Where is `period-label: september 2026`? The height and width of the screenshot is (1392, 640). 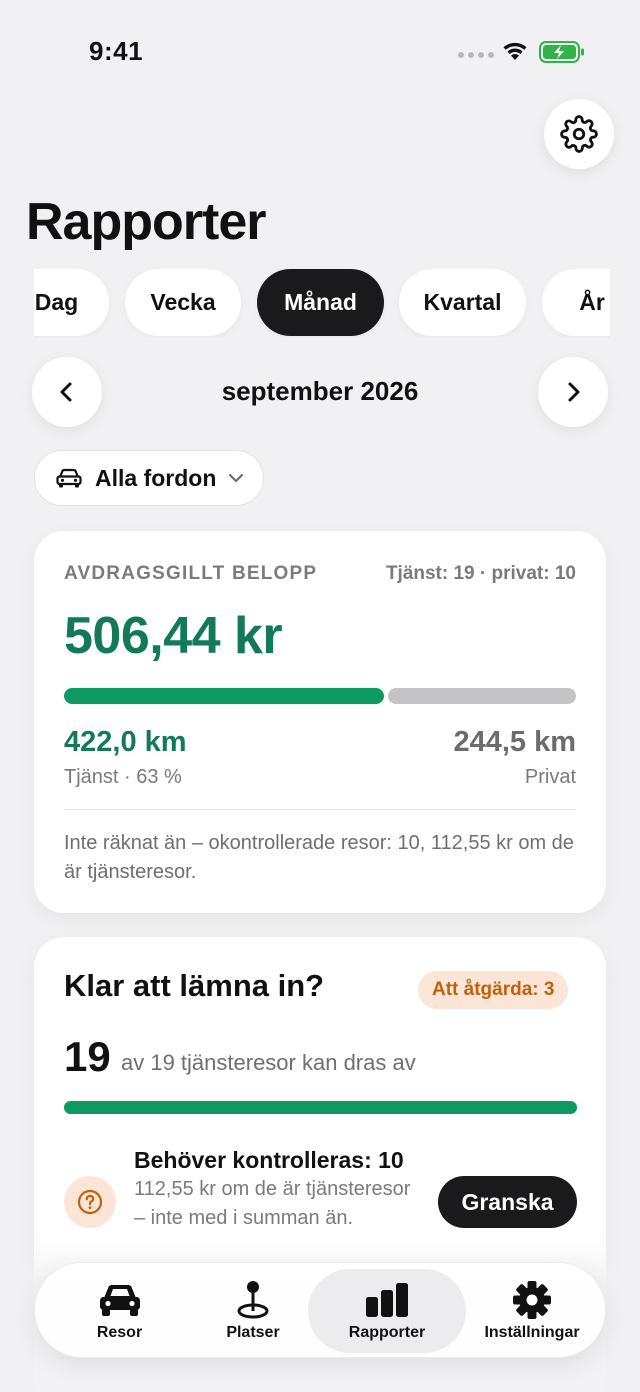
period-label: september 2026 is located at coordinates (320, 391).